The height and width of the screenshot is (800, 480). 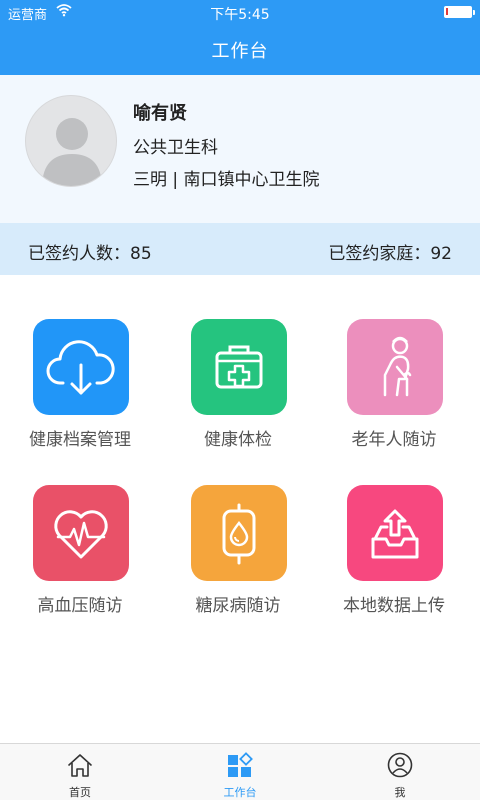 I want to click on home-icon, so click(x=80, y=765).